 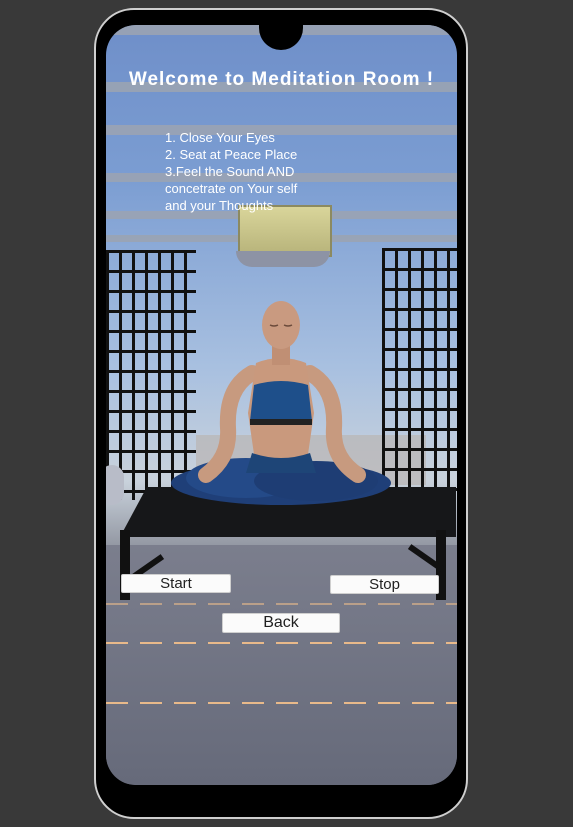 What do you see at coordinates (231, 154) in the screenshot?
I see `instruction-line: 2. Seat at Peace Place` at bounding box center [231, 154].